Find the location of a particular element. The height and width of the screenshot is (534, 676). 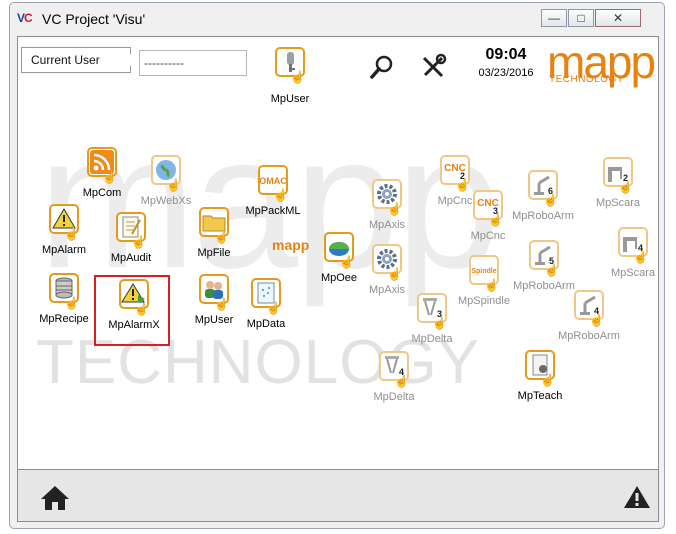

module-tile-mpalarmx: ☝ MpAlarmX is located at coordinates (134, 310).